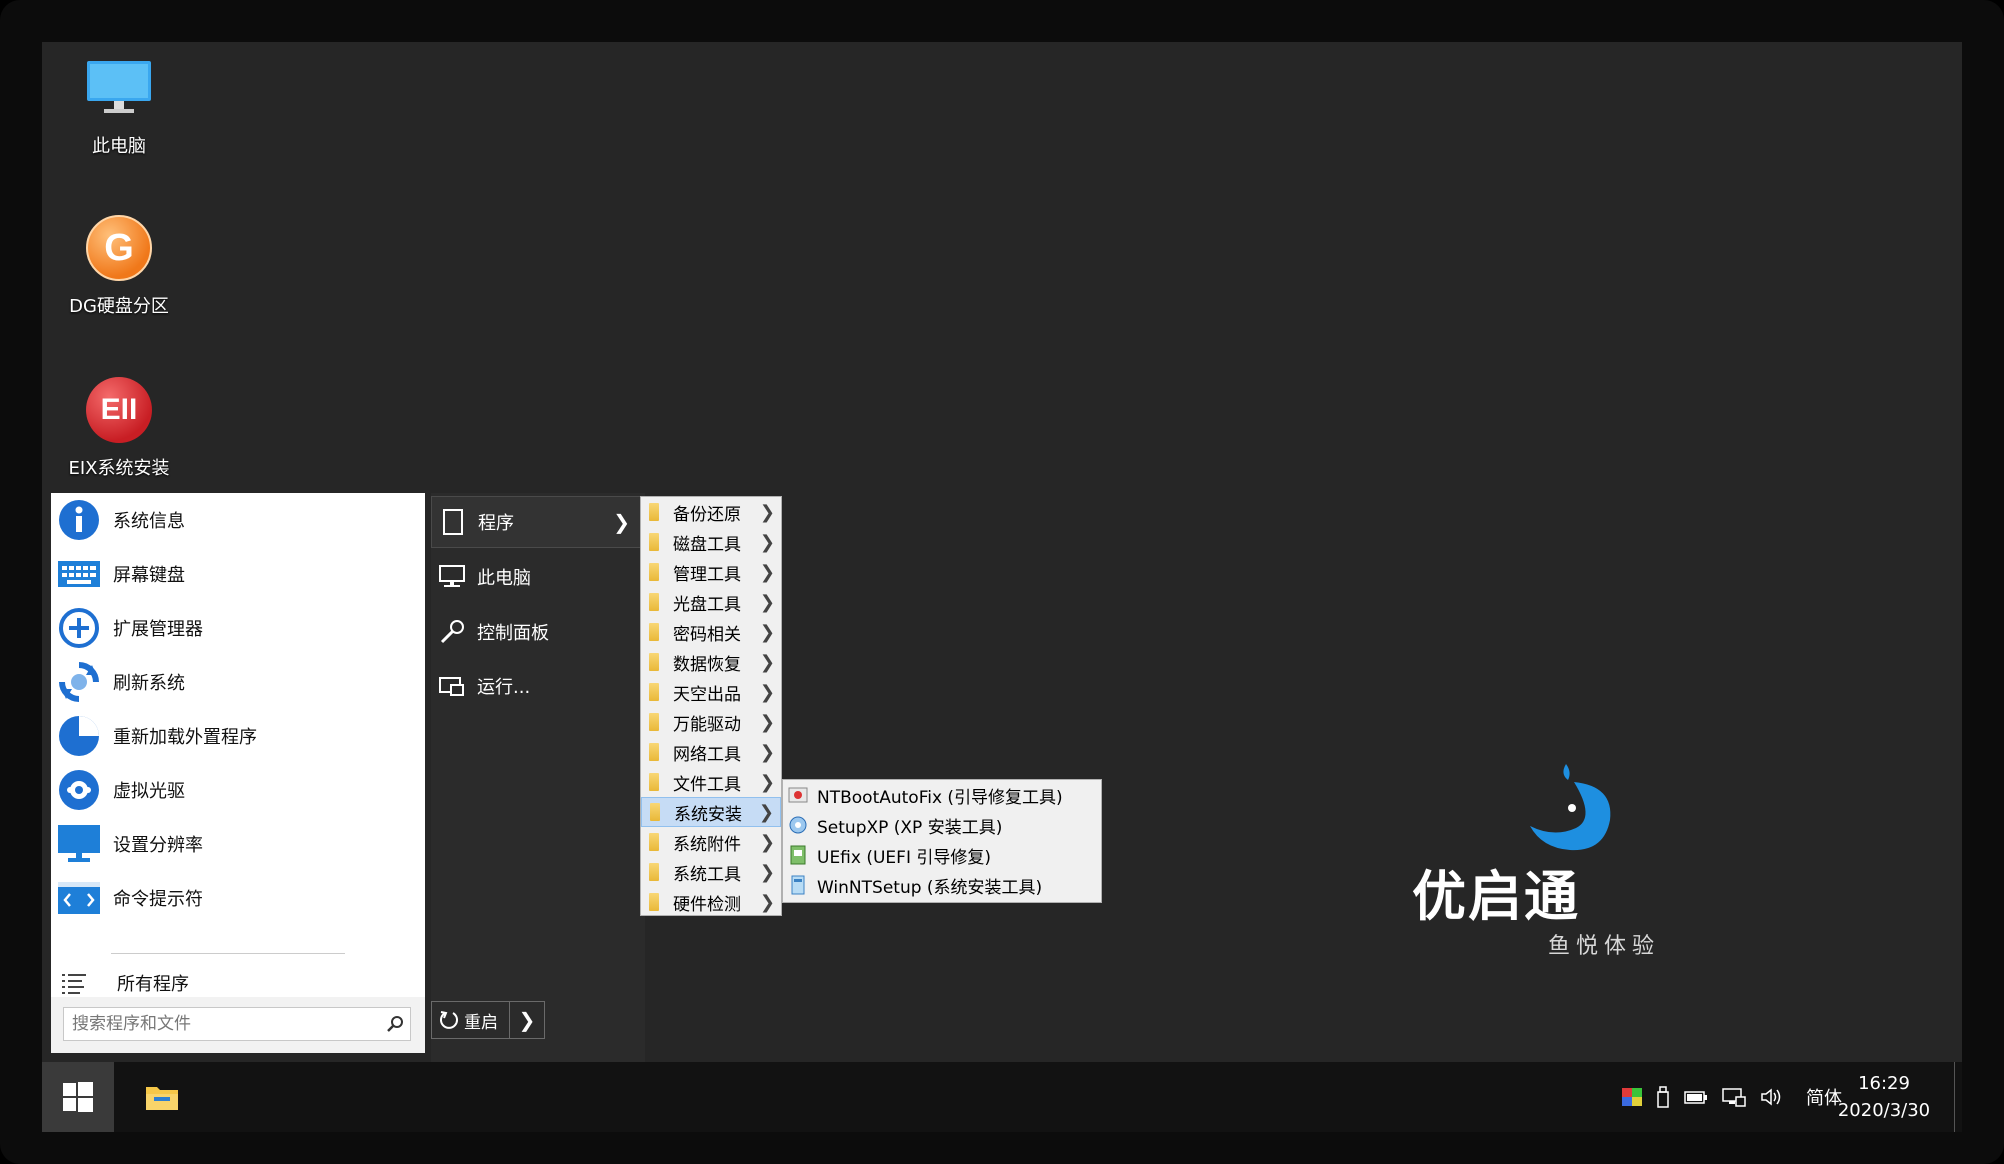 The height and width of the screenshot is (1164, 2004). I want to click on search-input, so click(222, 1024).